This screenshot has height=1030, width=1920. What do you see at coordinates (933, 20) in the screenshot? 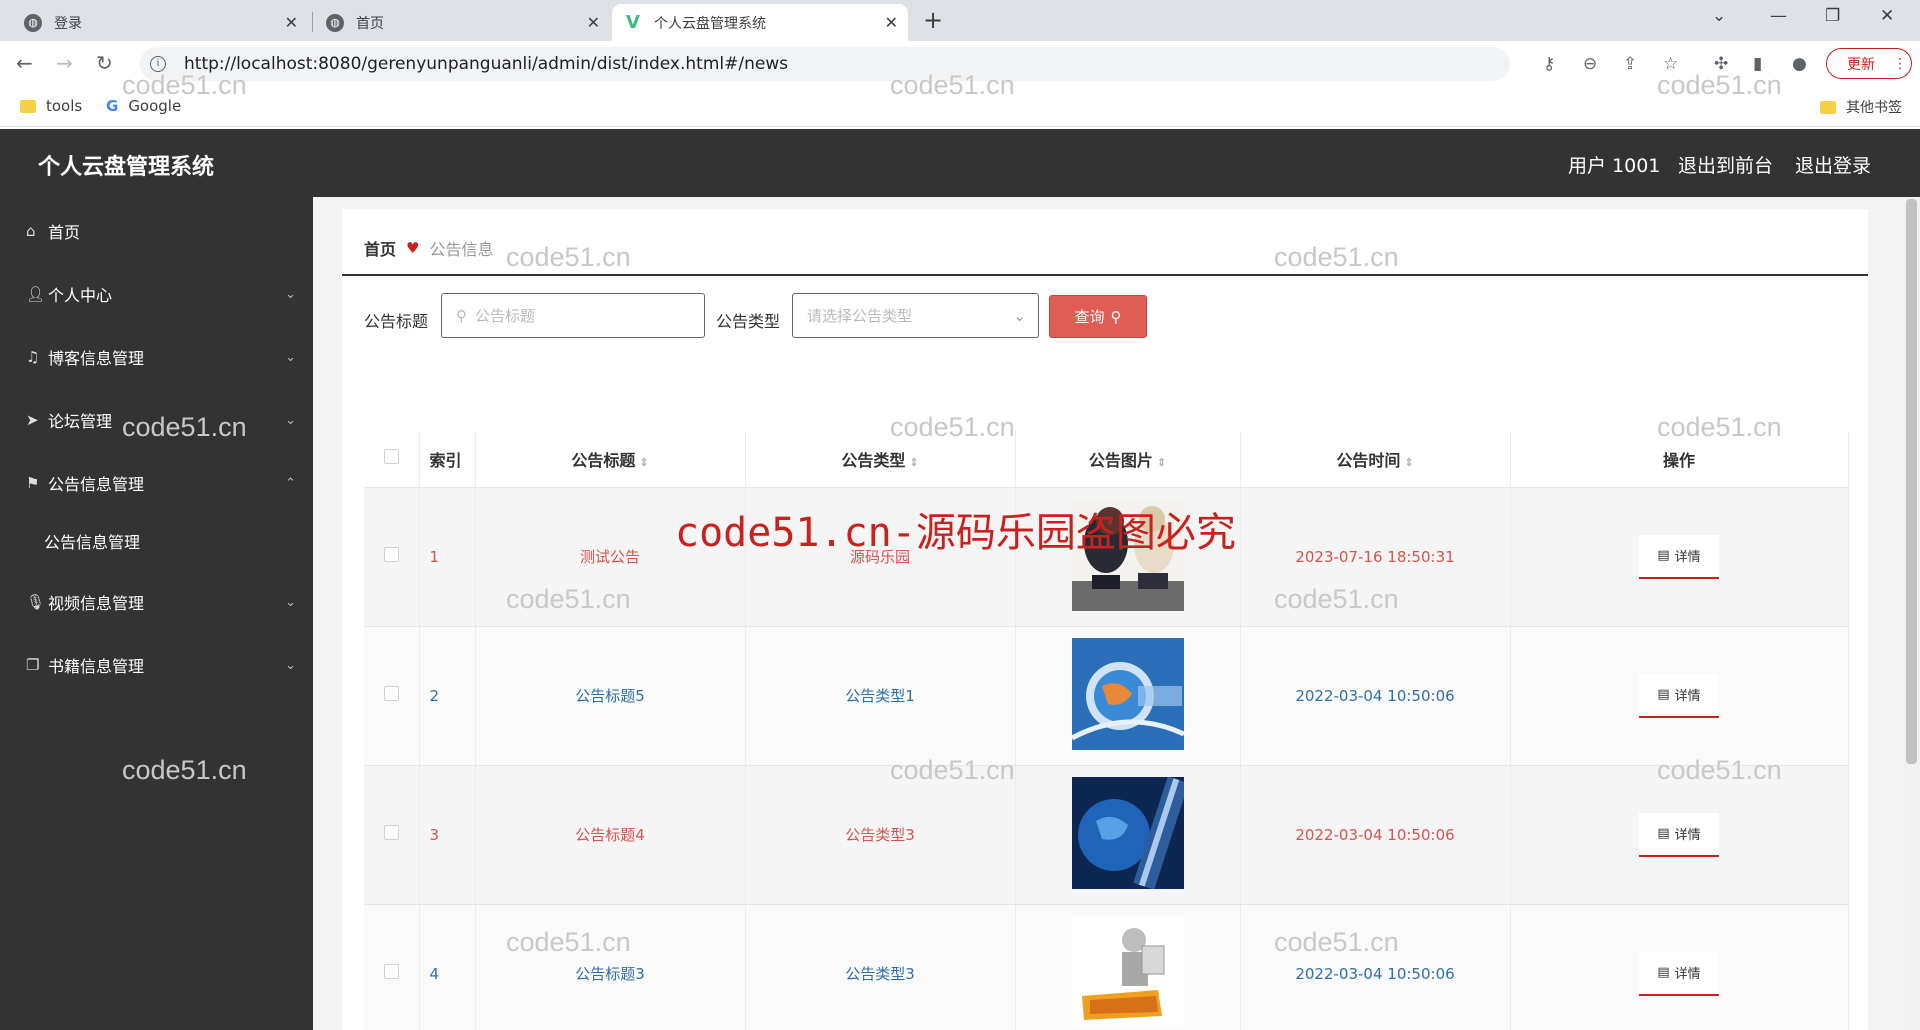
I see `new-tab-icon: +` at bounding box center [933, 20].